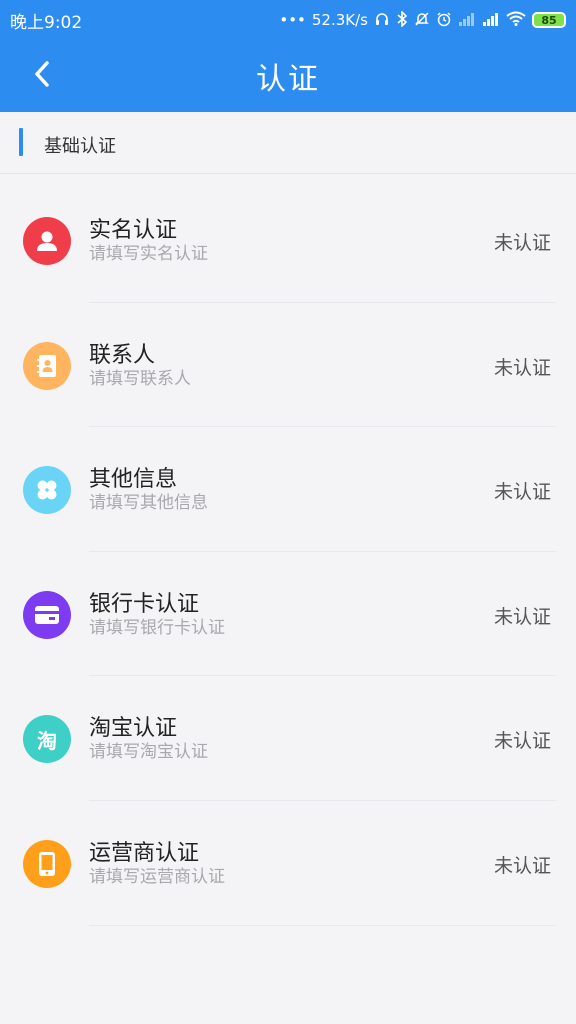 The height and width of the screenshot is (1024, 576). What do you see at coordinates (339, 20) in the screenshot?
I see `network-speed: 52.3K/s` at bounding box center [339, 20].